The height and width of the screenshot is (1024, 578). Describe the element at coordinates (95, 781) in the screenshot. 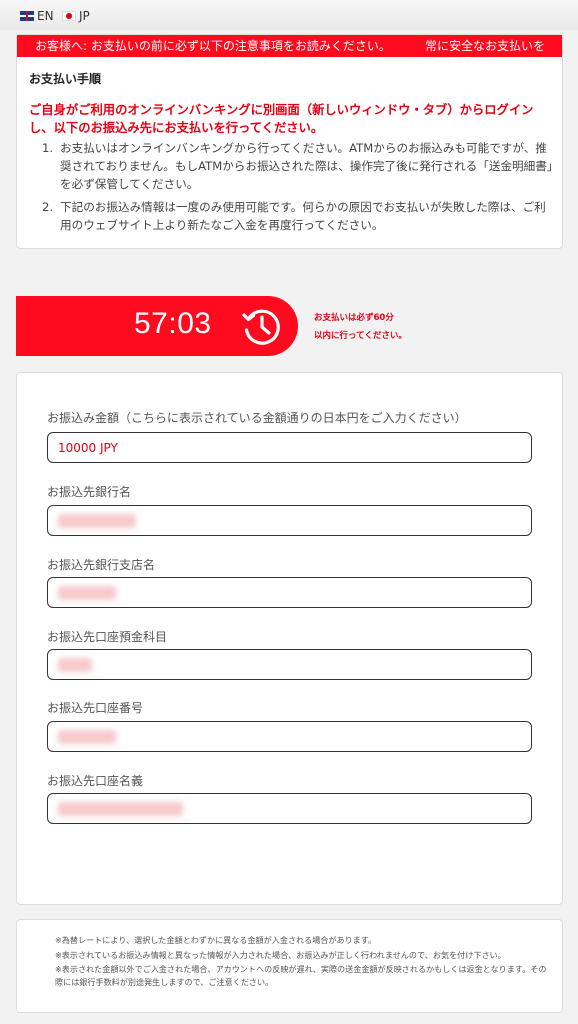

I see `account-holder-label: お振込先口座名義` at that location.